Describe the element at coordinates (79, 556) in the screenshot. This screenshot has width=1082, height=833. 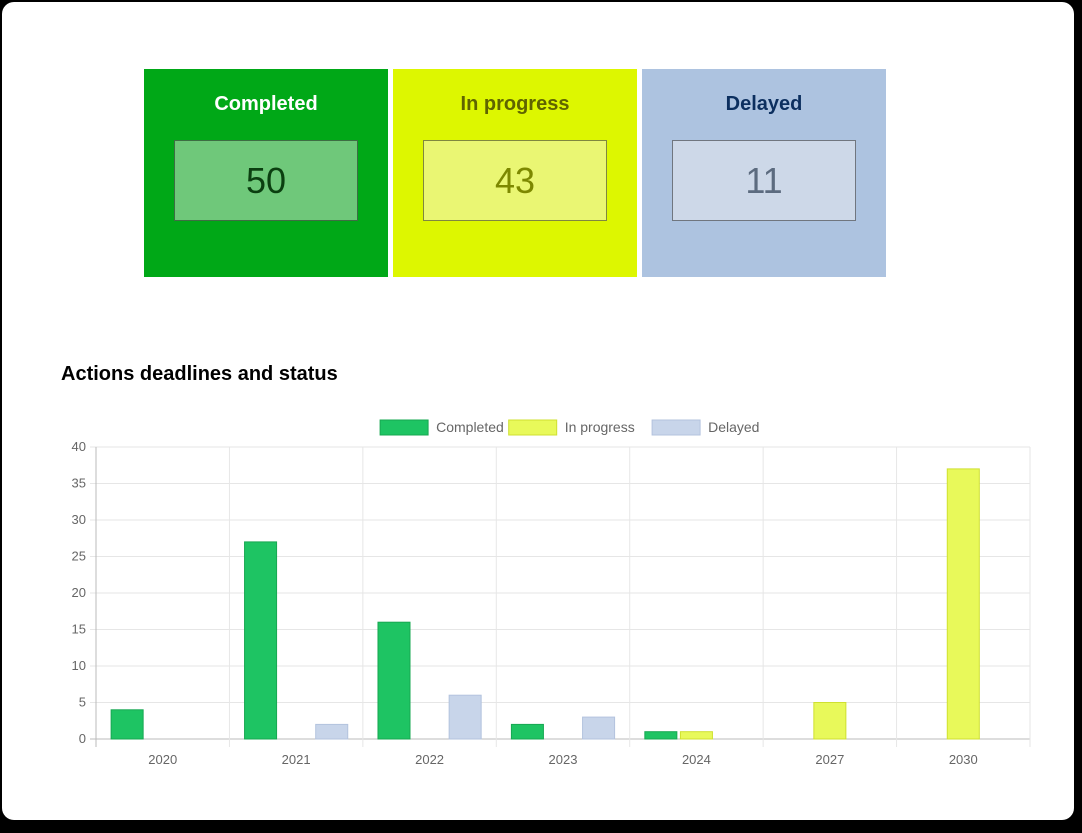
I see `y-tick-label: 25` at that location.